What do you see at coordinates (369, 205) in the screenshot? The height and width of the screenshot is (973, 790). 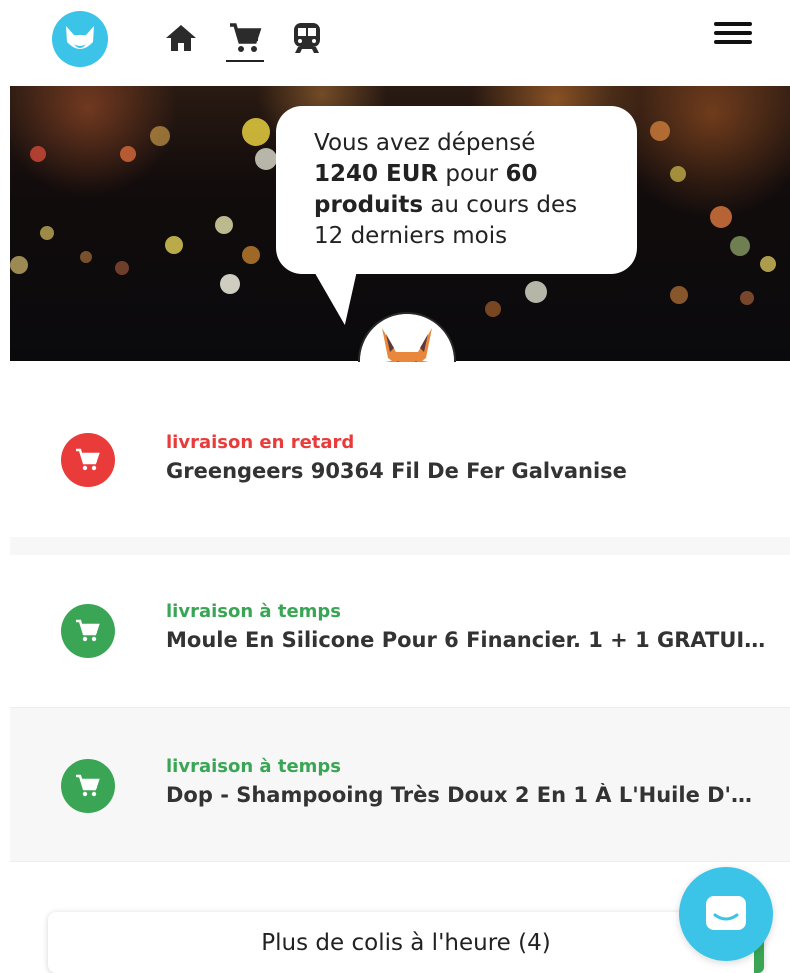 I see `summary-products: produits` at bounding box center [369, 205].